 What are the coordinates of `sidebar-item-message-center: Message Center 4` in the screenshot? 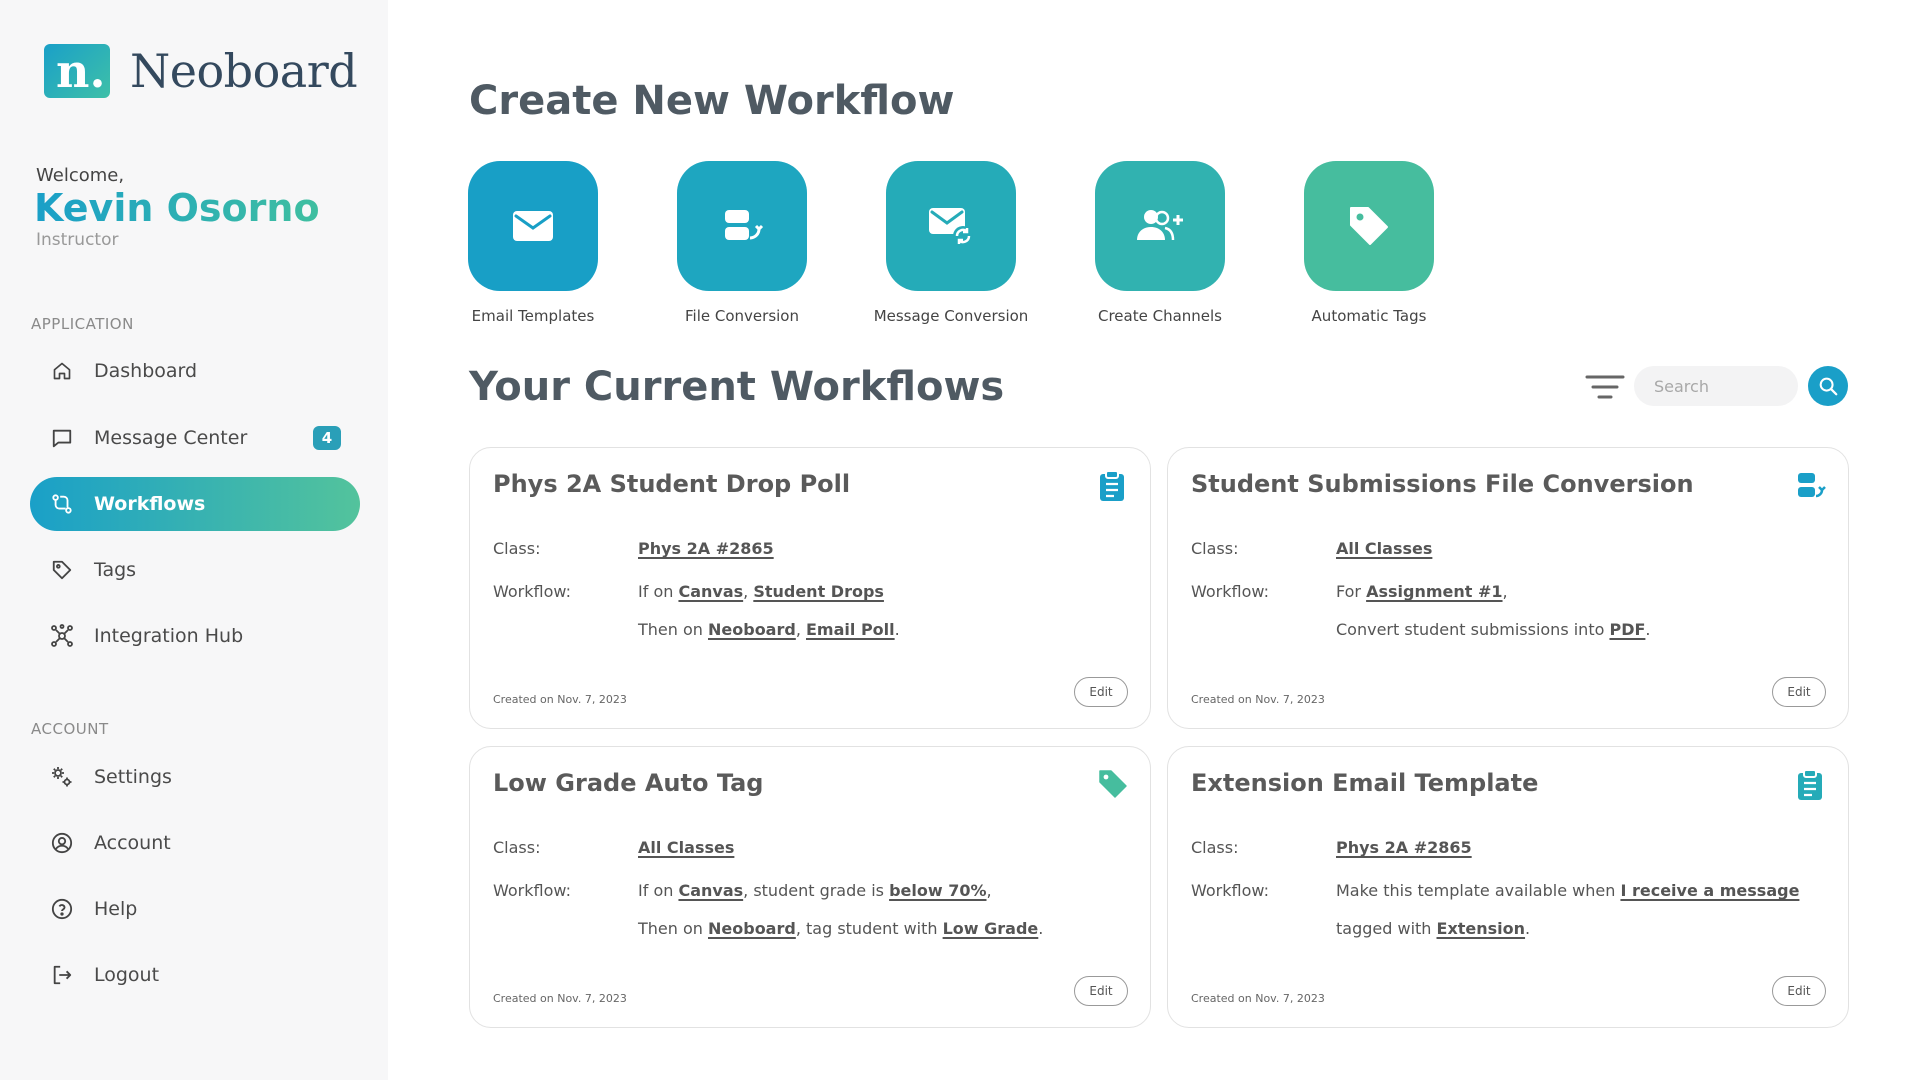 It's located at (195, 438).